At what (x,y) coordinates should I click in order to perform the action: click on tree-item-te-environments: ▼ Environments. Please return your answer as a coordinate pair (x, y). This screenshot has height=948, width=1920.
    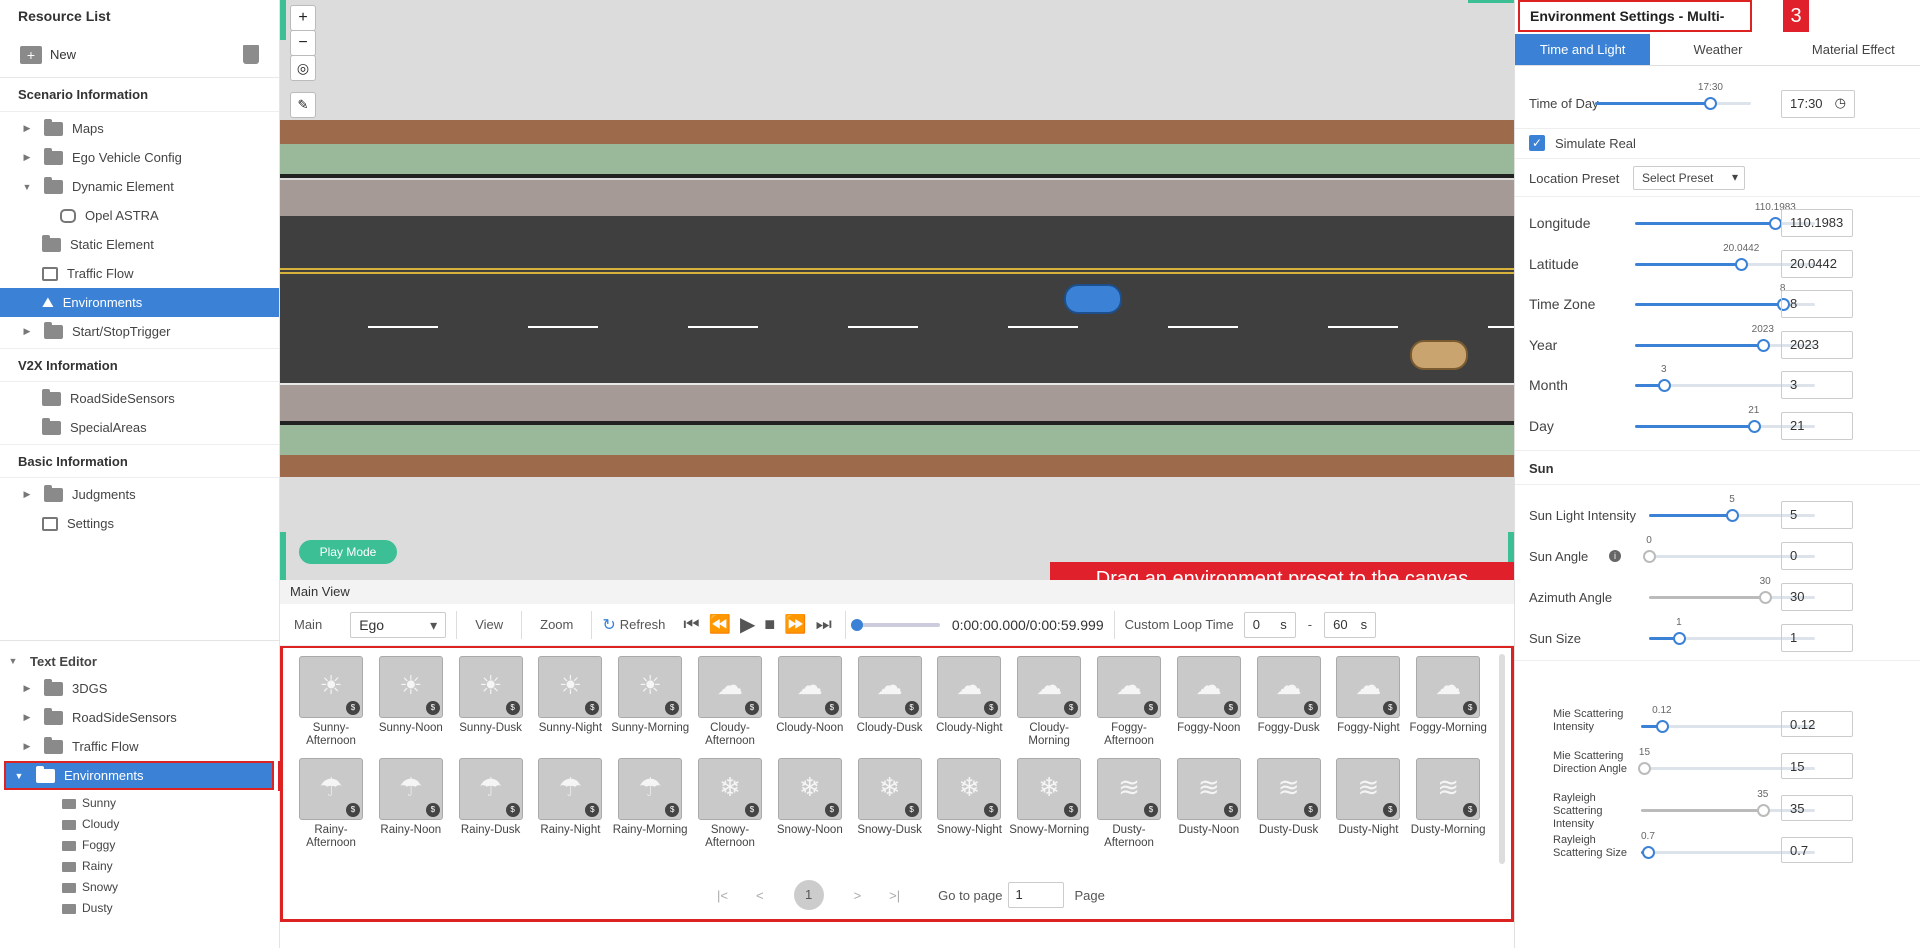
    Looking at the image, I should click on (139, 775).